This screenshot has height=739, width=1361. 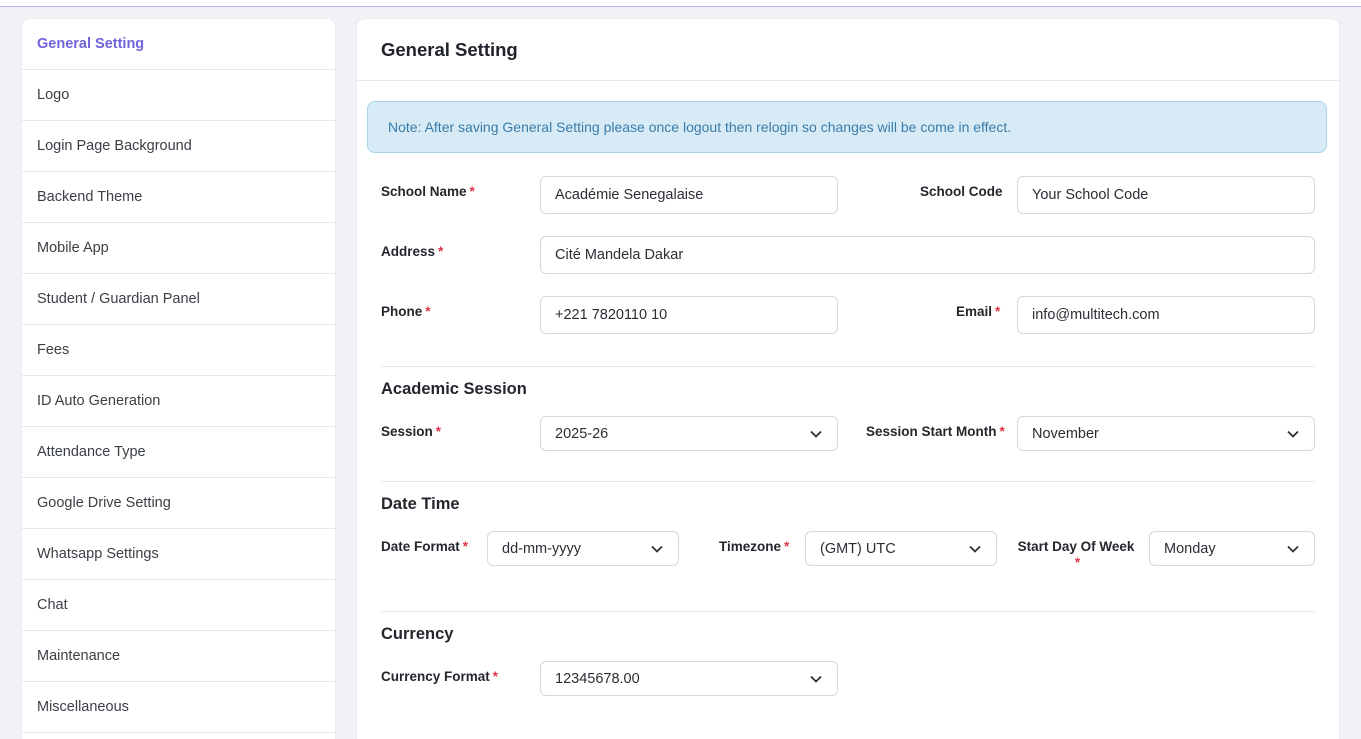 I want to click on sidebar-item-chat: Chat, so click(x=178, y=605).